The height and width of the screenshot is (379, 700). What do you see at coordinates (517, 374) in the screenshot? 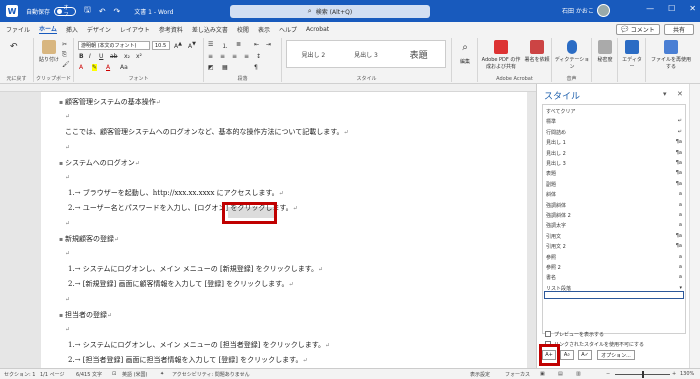
I see `focus-mode: フォーカス` at bounding box center [517, 374].